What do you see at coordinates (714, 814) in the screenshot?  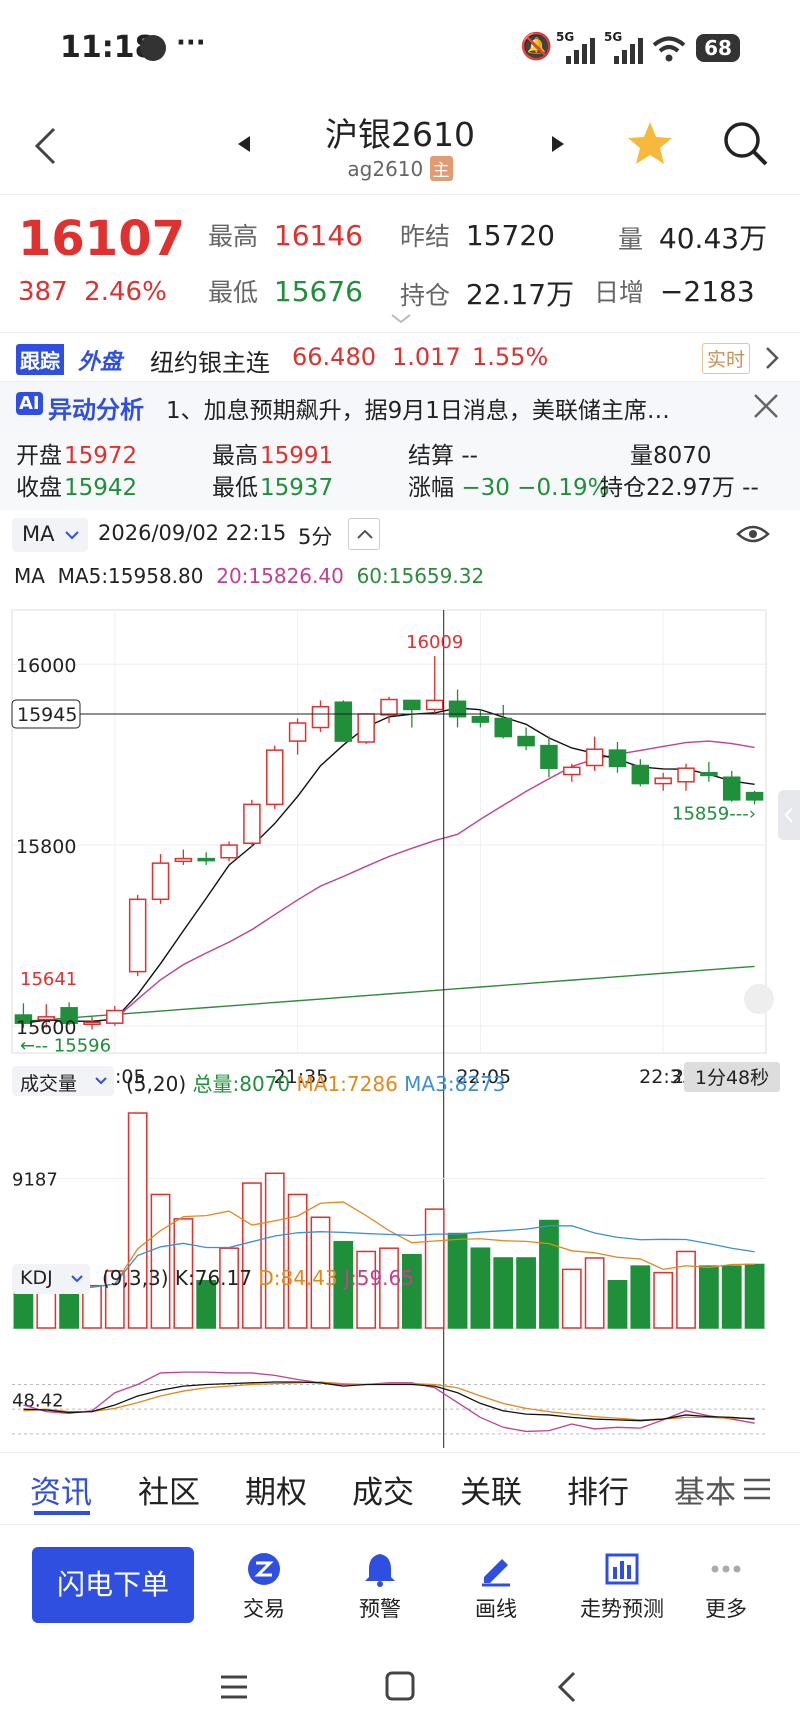 I see `last-price-marker: 15859---›` at bounding box center [714, 814].